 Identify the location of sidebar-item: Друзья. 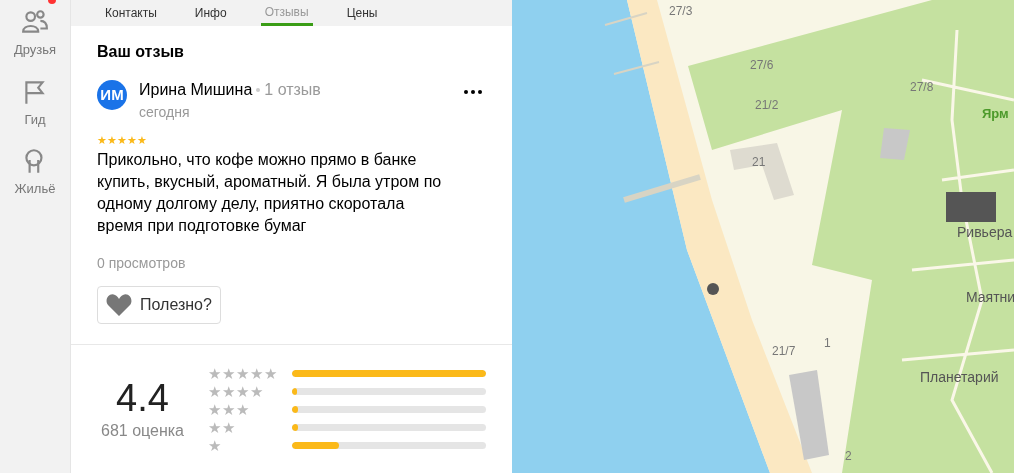
(35, 34).